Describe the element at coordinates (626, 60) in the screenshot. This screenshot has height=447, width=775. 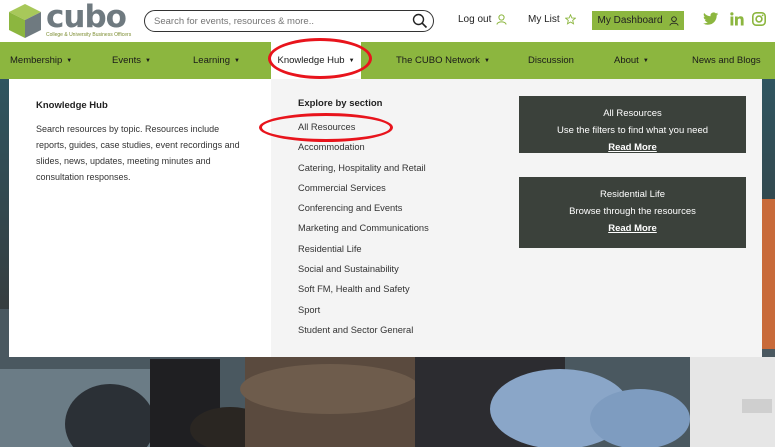
I see `nav-label: About` at that location.